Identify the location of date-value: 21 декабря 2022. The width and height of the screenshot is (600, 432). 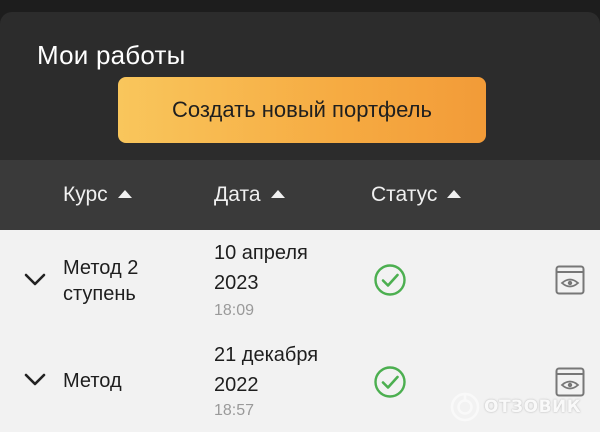
(266, 370).